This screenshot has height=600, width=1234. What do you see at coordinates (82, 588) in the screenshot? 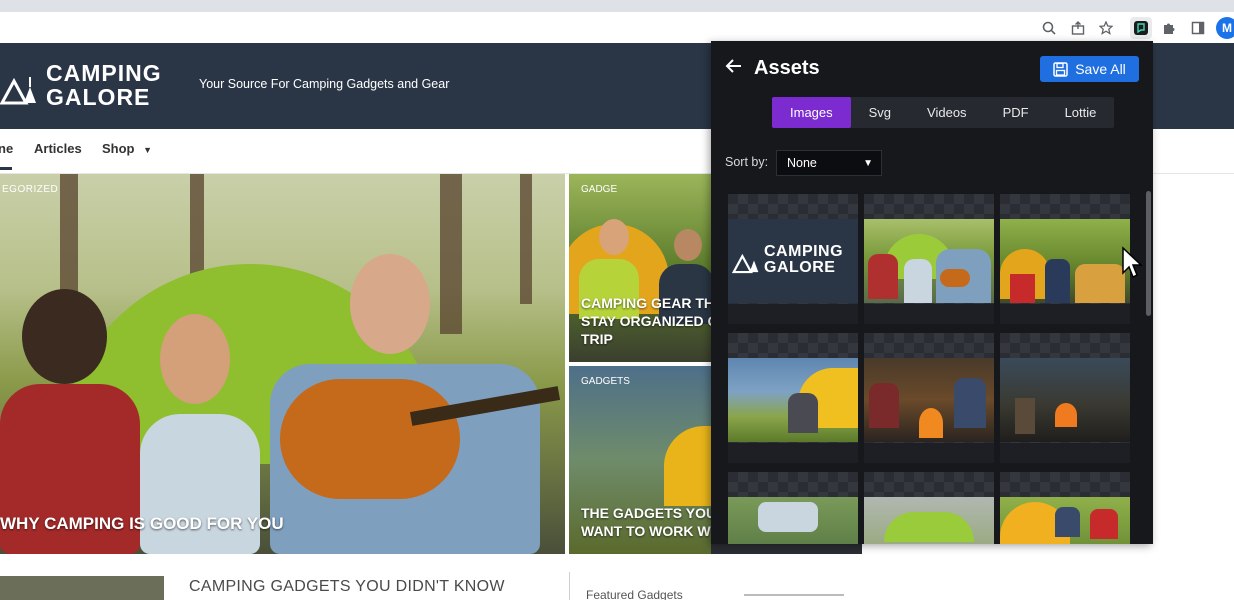
I see `article-thumbnail` at bounding box center [82, 588].